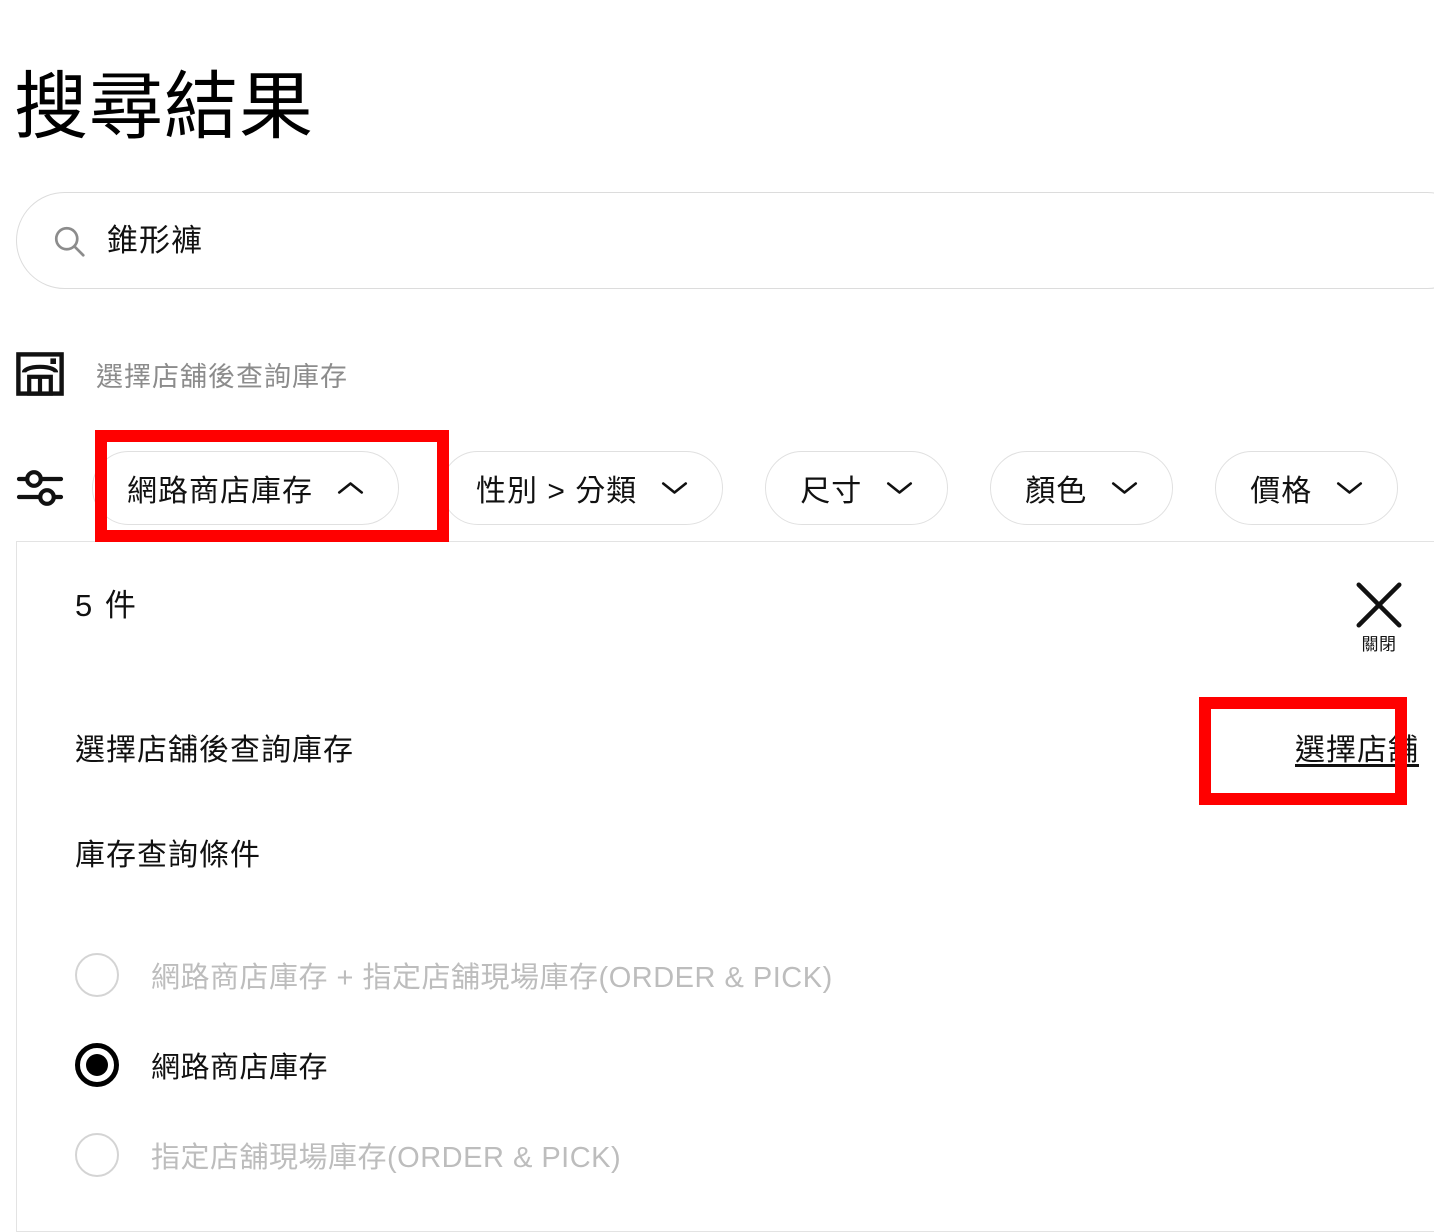 The width and height of the screenshot is (1434, 1232). I want to click on page-title: 搜尋結果, so click(164, 106).